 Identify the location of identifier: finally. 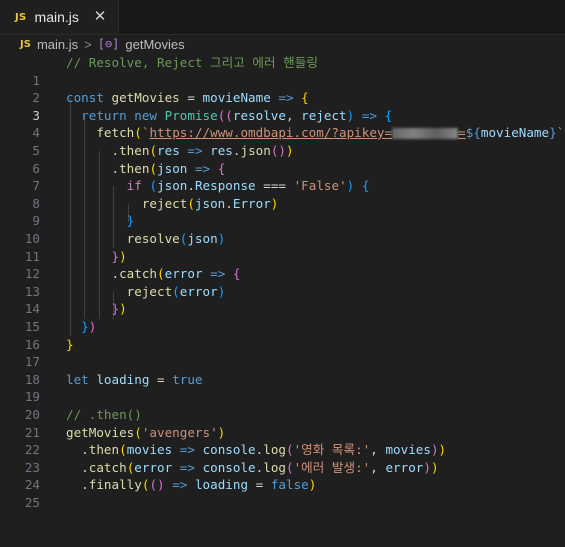
(115, 485).